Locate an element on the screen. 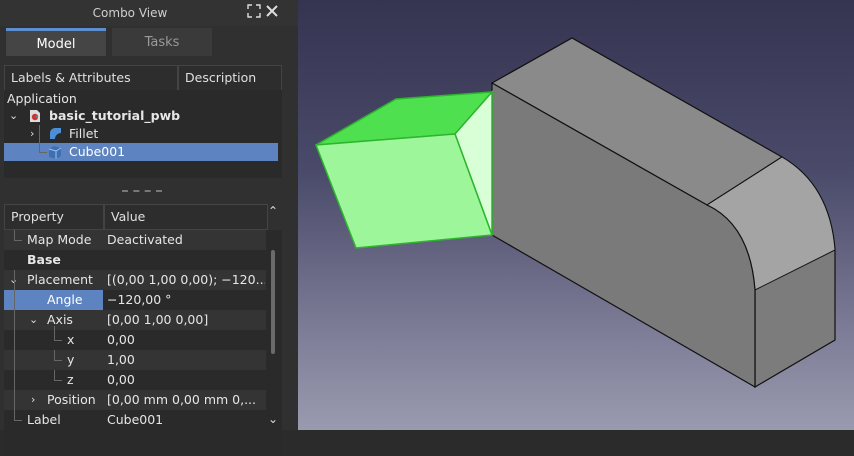  close-icon is located at coordinates (272, 12).